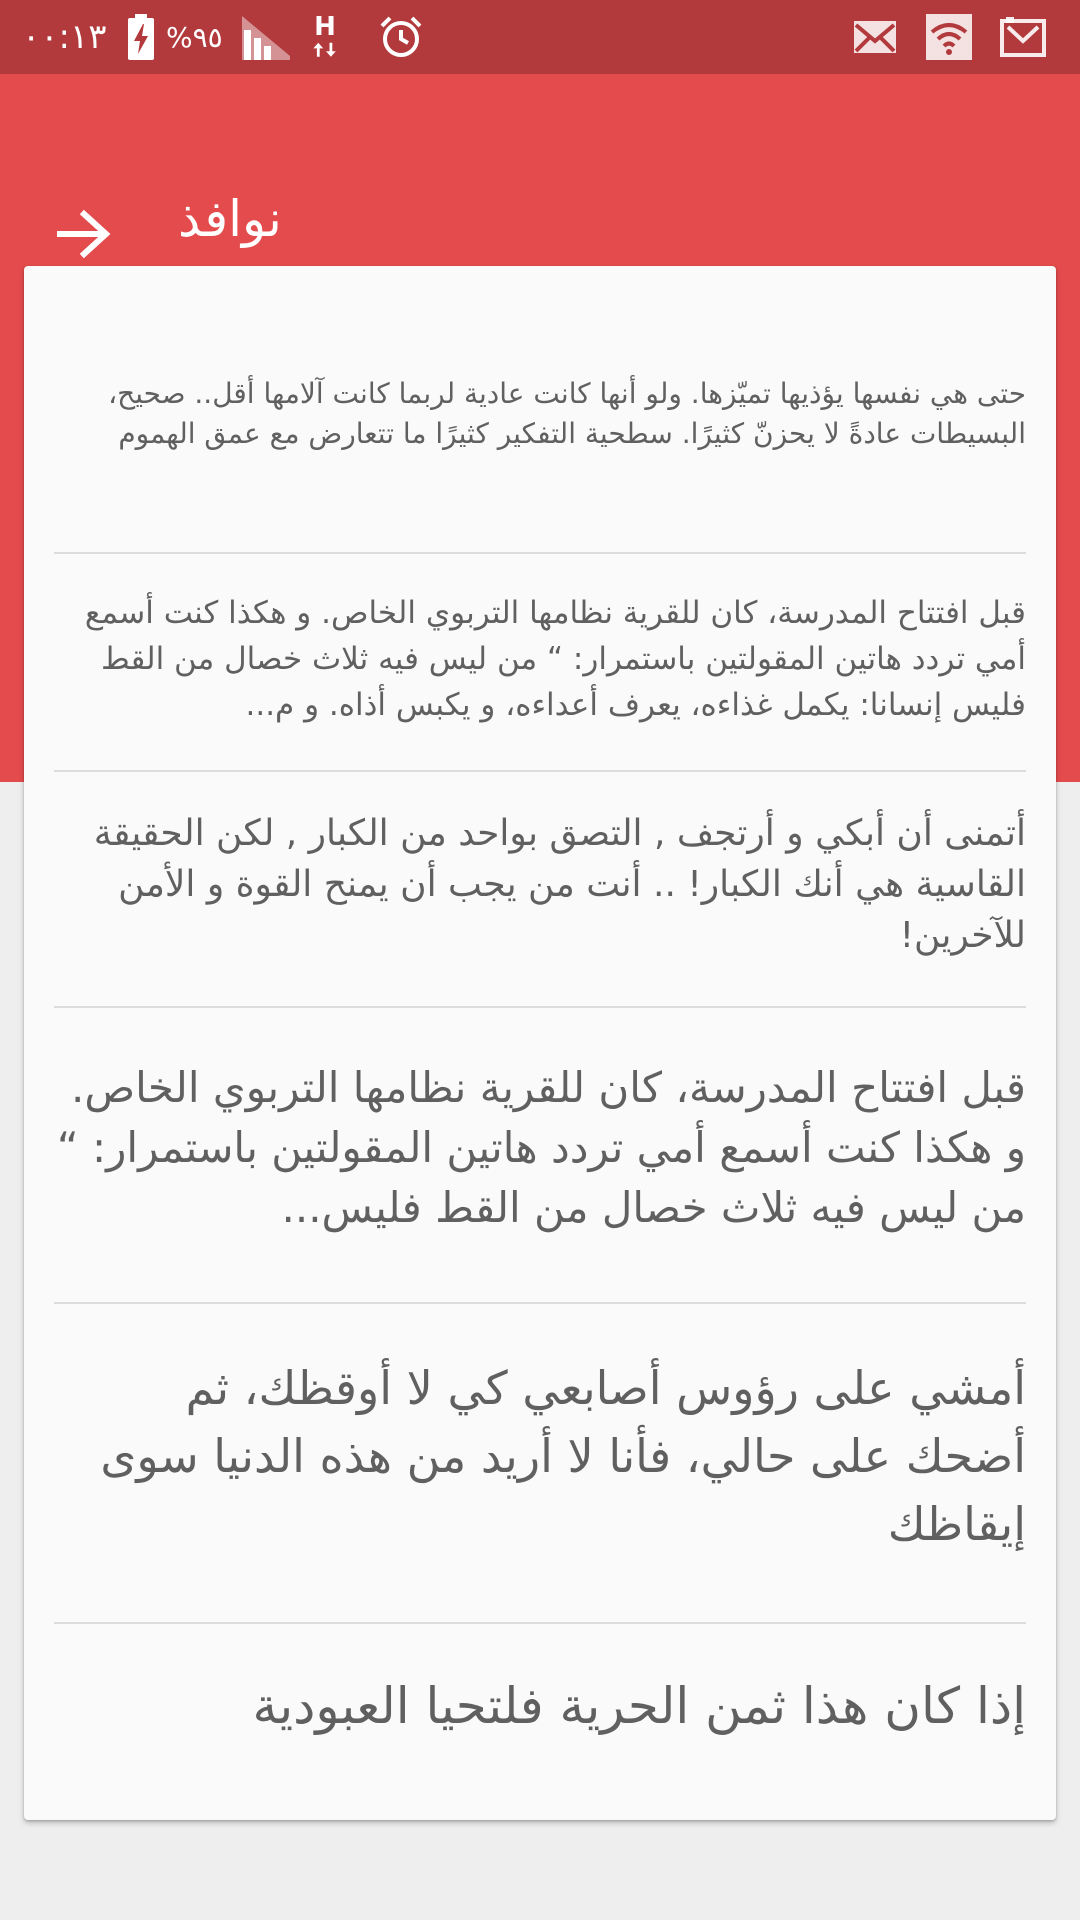 The width and height of the screenshot is (1080, 1920). I want to click on status-bar: ٠٠:١٣ %٩٥ H, so click(540, 37).